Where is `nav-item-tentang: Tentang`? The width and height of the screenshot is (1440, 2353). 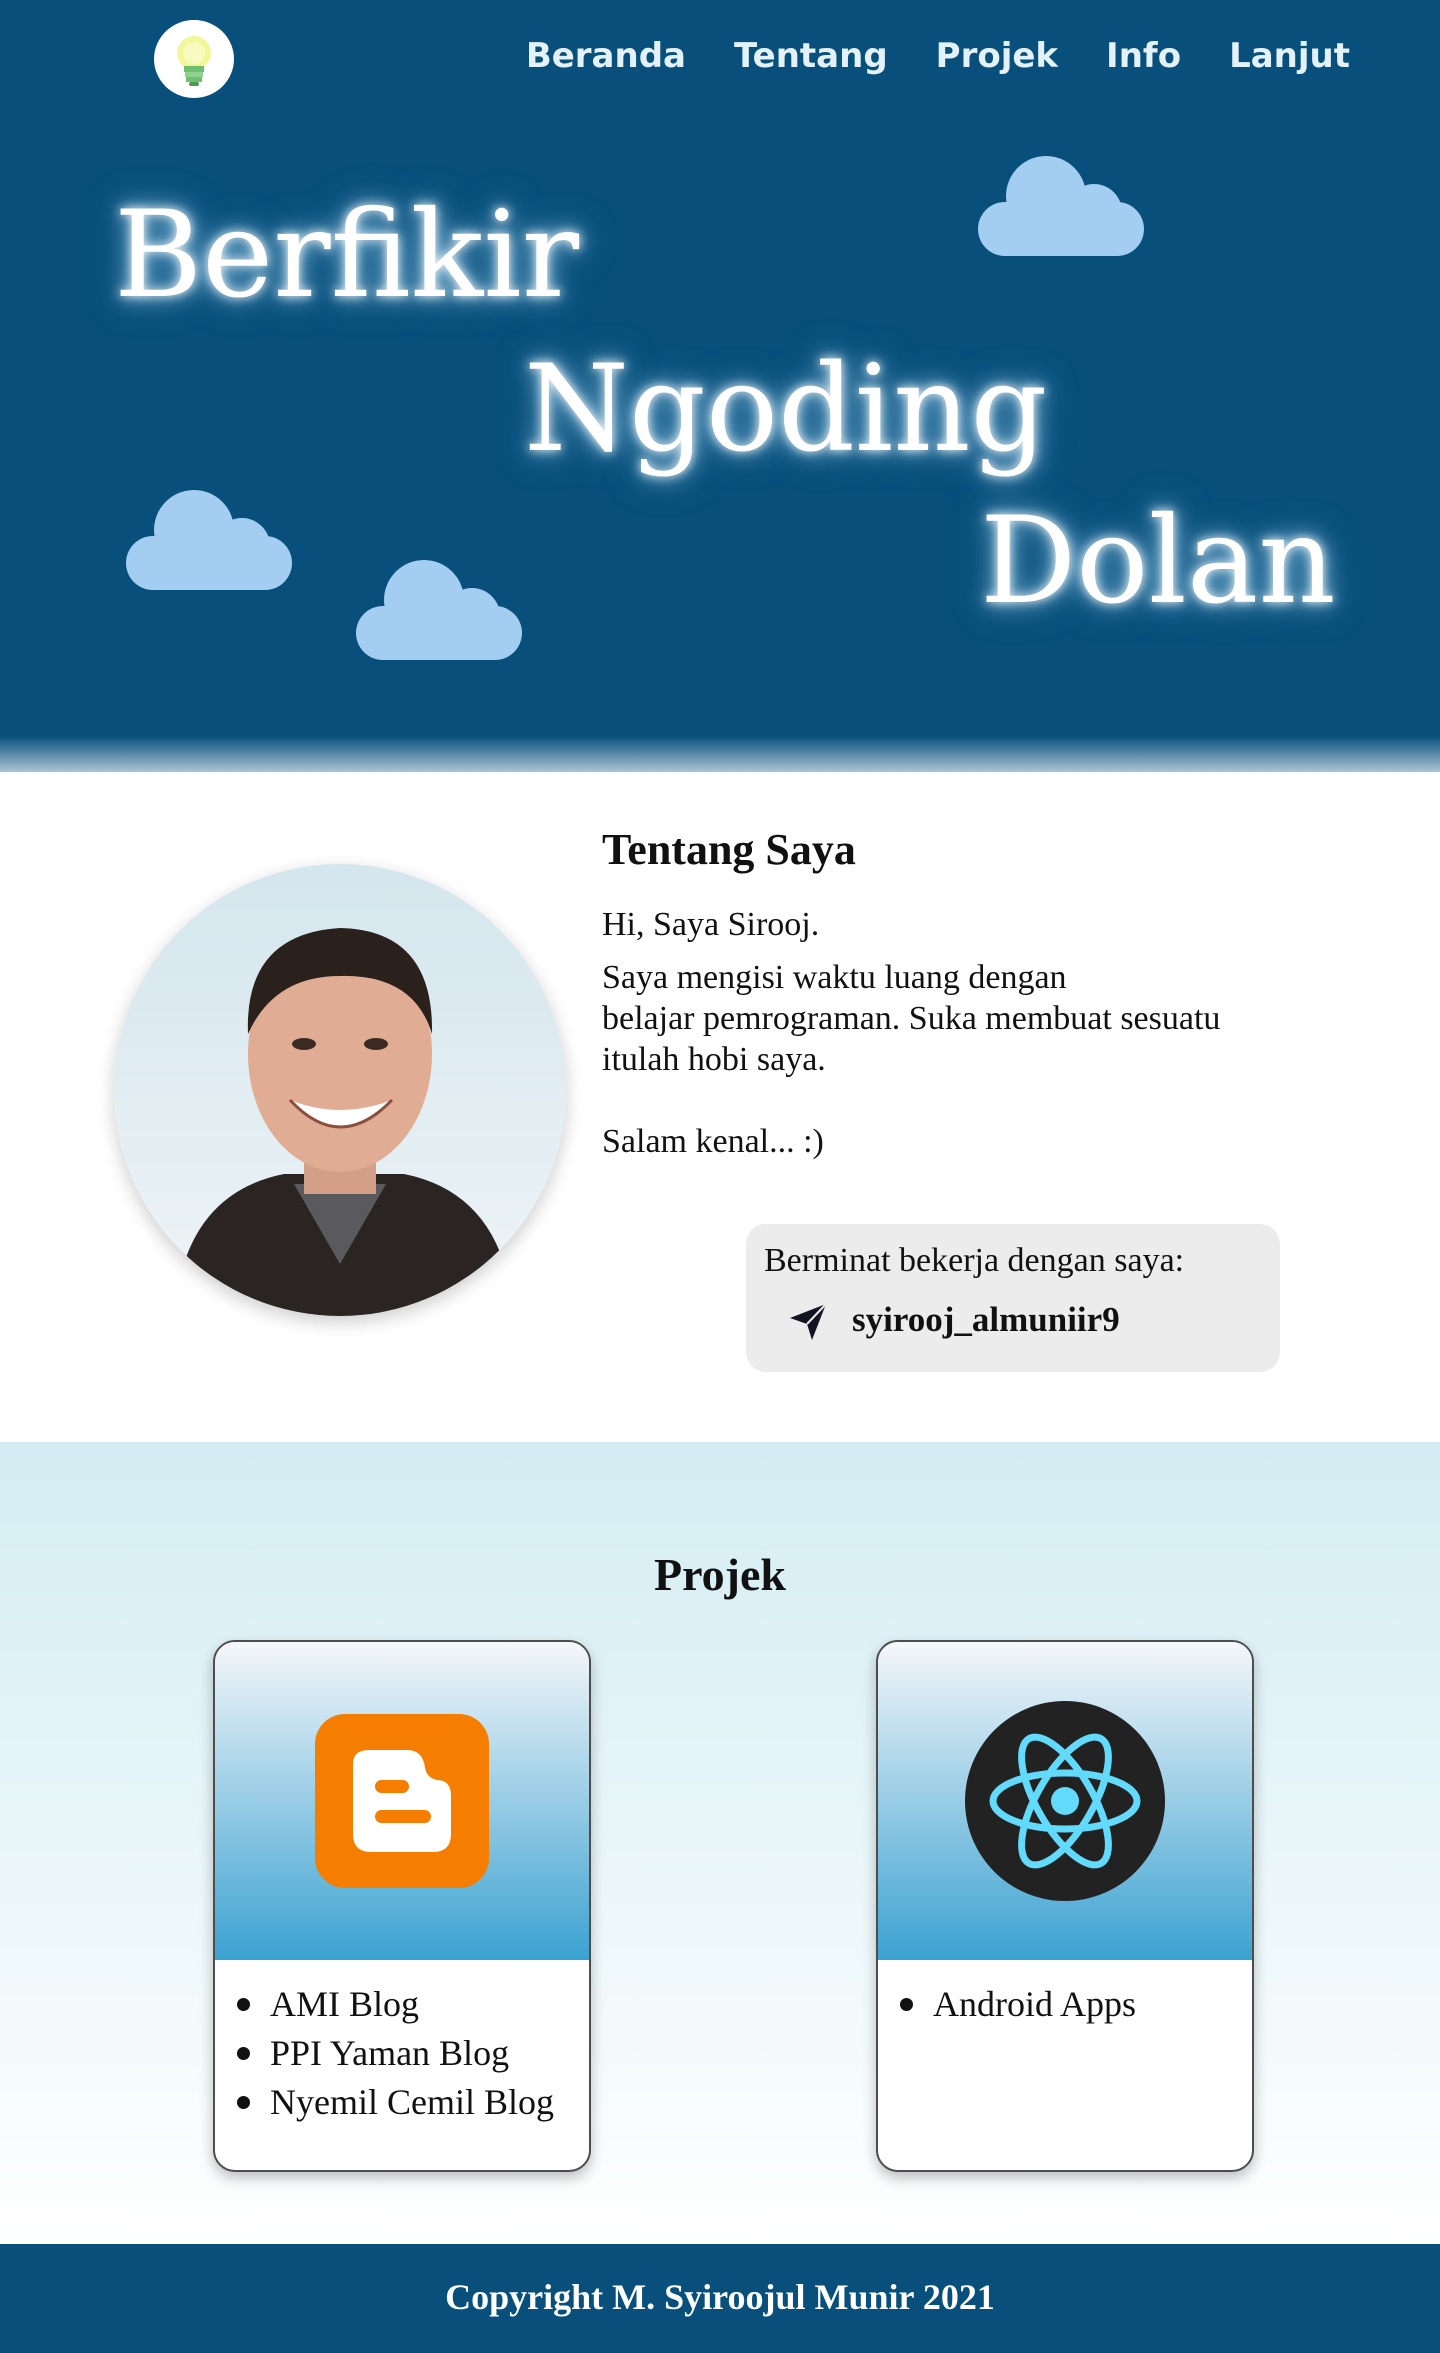
nav-item-tentang: Tentang is located at coordinates (811, 56).